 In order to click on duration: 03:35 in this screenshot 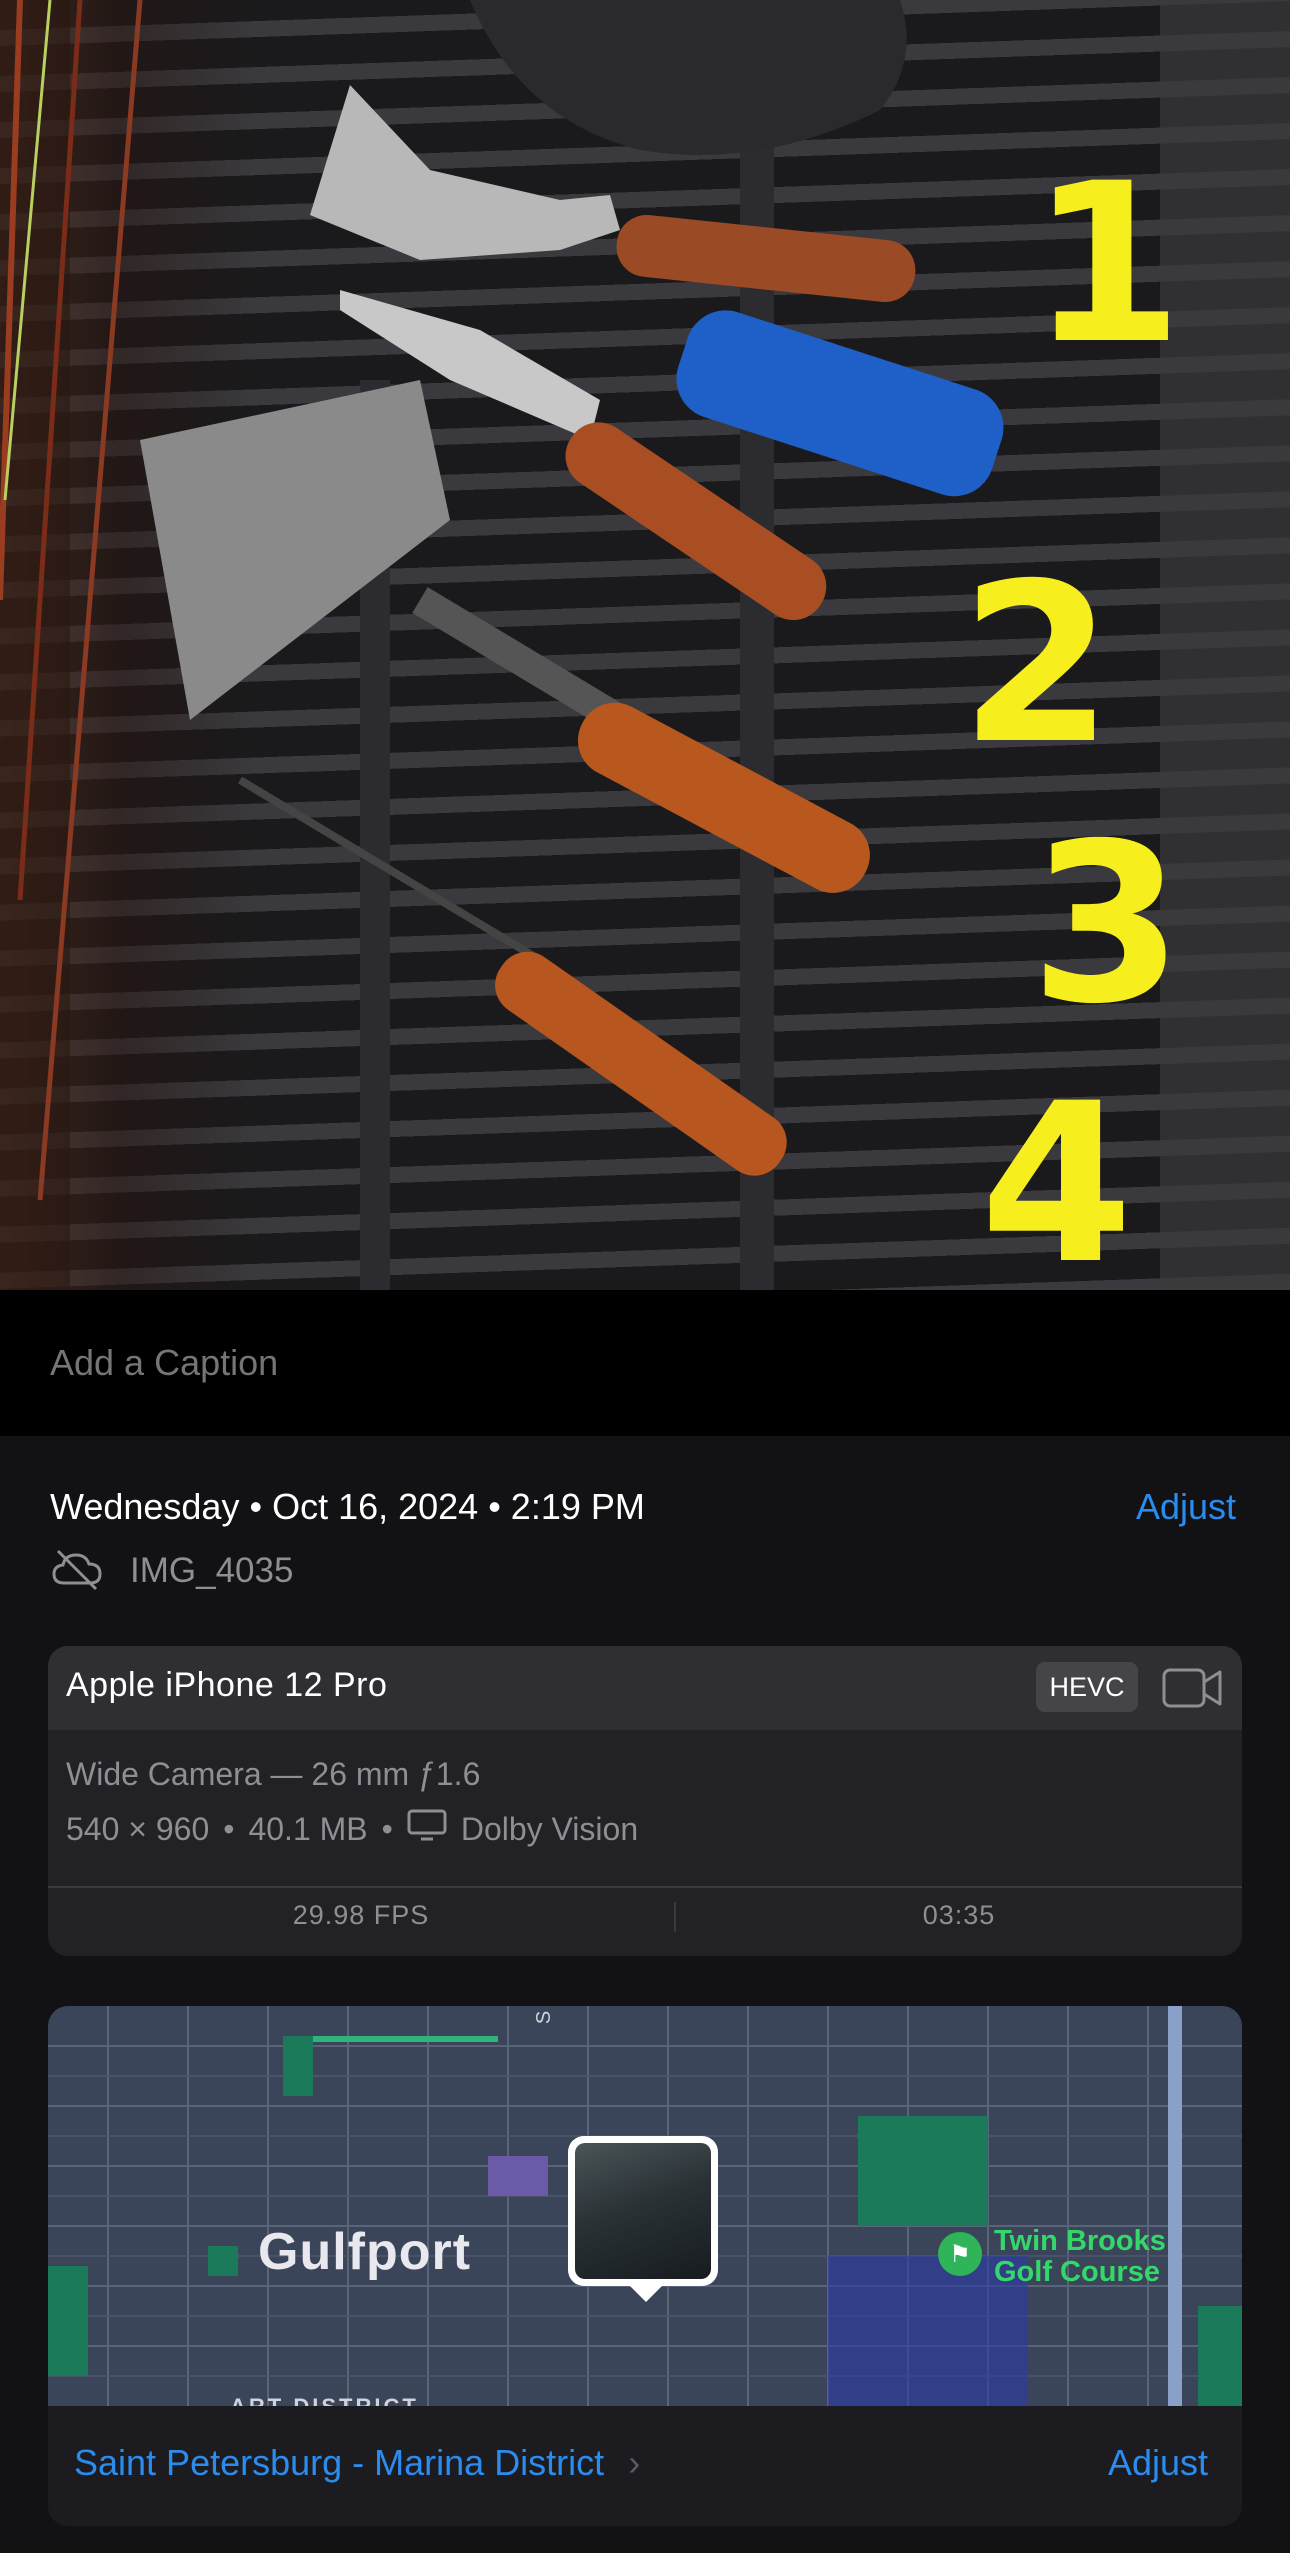, I will do `click(959, 1915)`.